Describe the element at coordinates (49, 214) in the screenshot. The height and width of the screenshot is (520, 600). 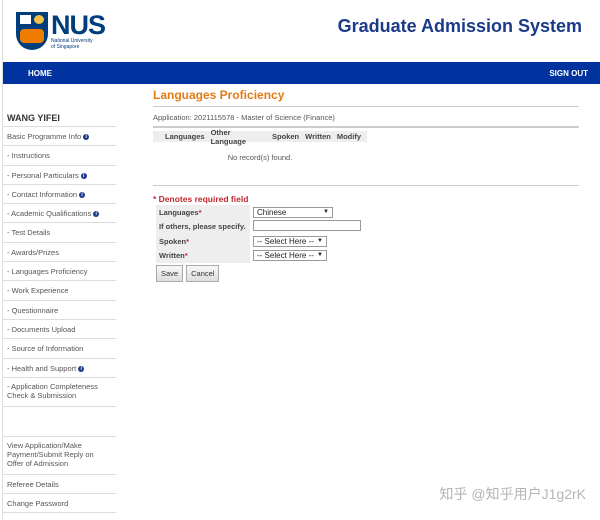
I see `sidebar-item-label: - Academic Qualifications` at that location.